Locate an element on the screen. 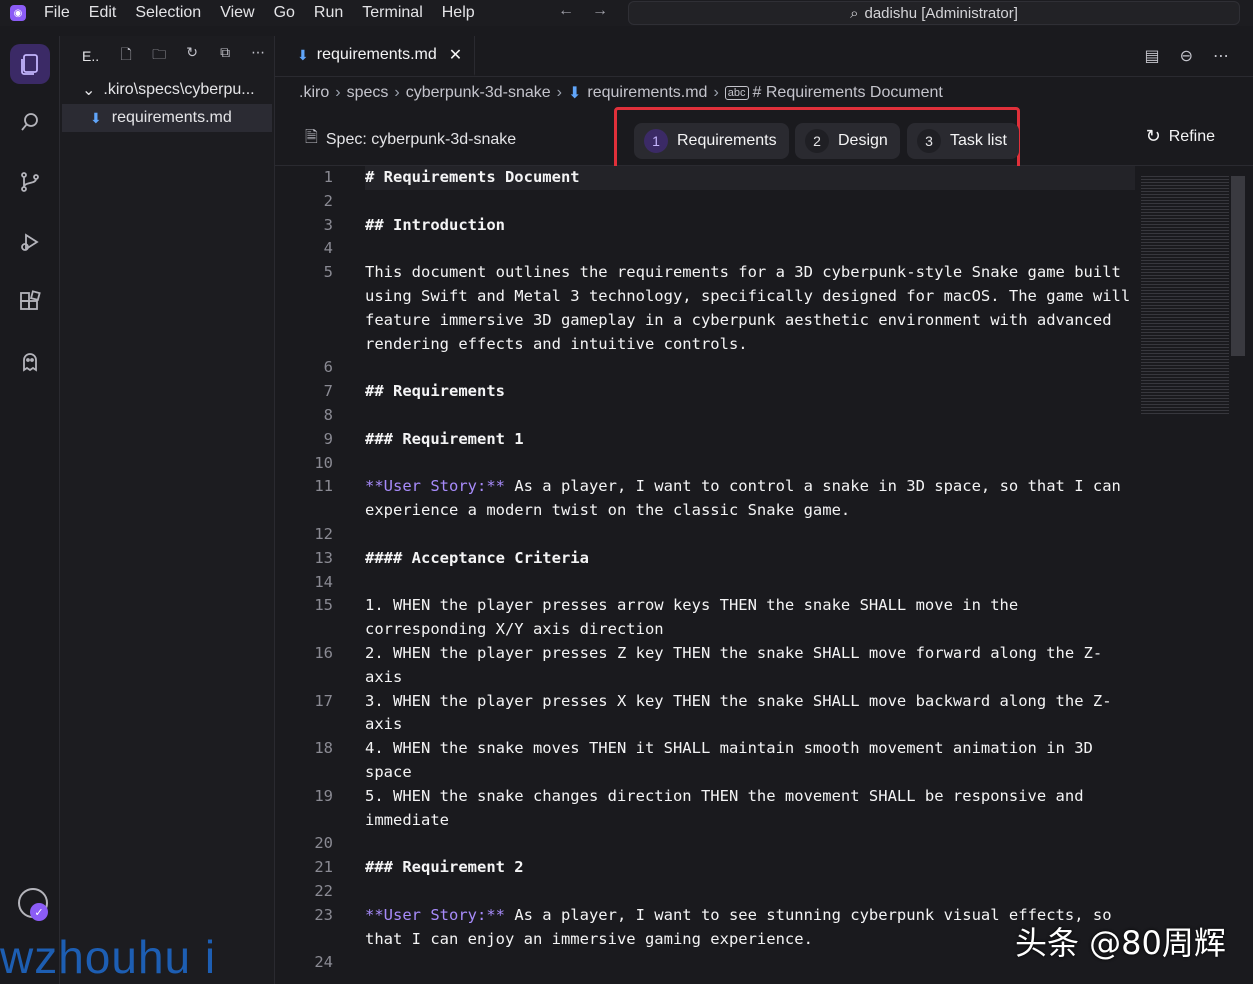 The width and height of the screenshot is (1253, 984). line-number: 15 is located at coordinates (323, 605).